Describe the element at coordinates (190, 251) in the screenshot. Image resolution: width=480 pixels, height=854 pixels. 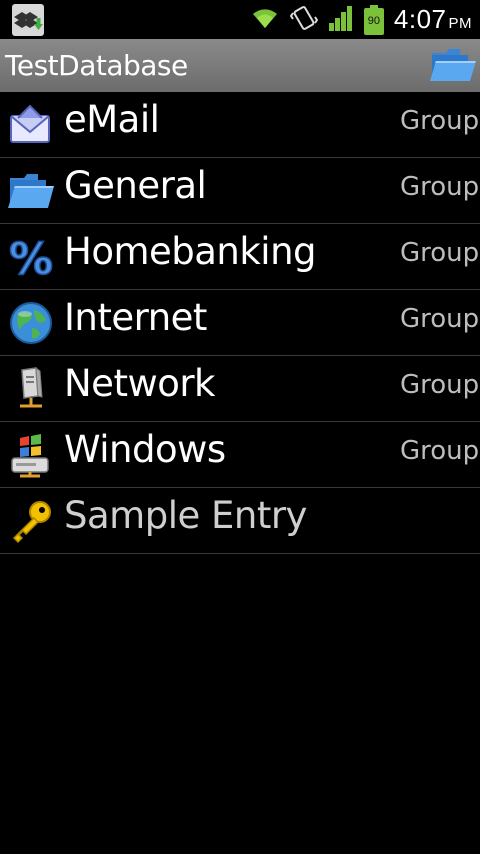
I see `list-item-label: Homebanking` at that location.